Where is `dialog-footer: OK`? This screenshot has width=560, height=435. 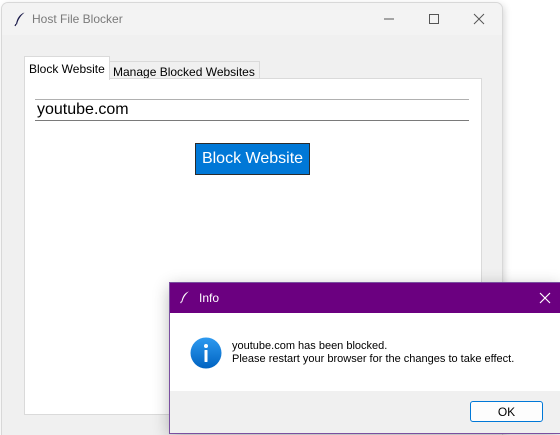
dialog-footer: OK is located at coordinates (365, 412).